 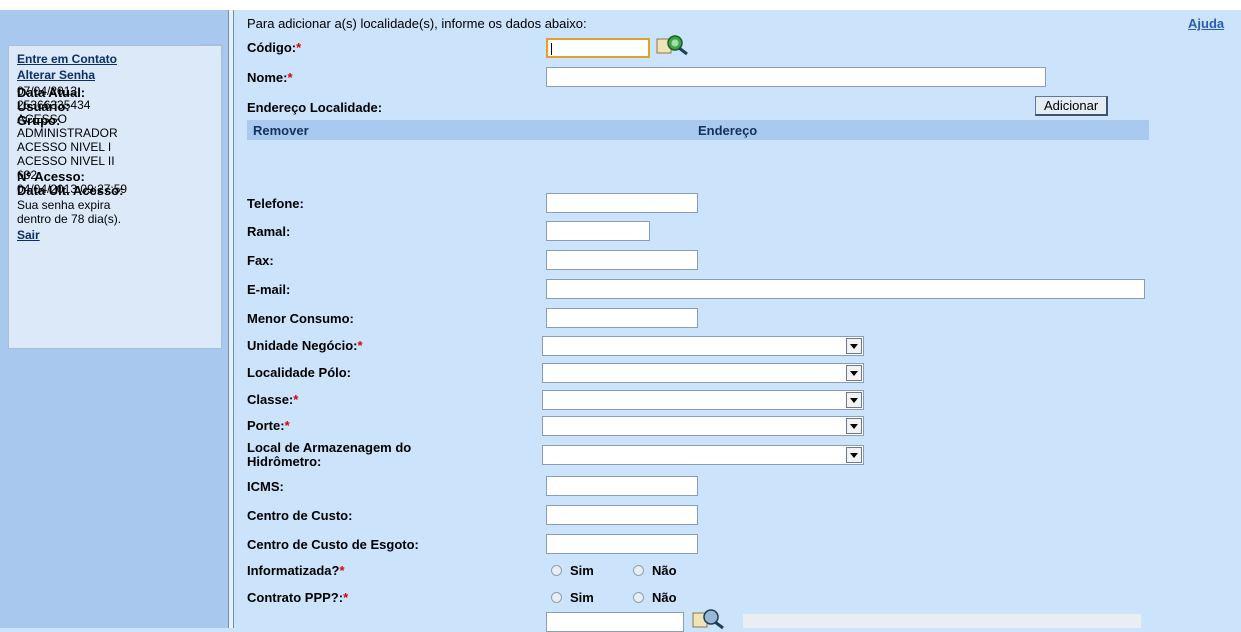 What do you see at coordinates (703, 426) in the screenshot?
I see `porte-select` at bounding box center [703, 426].